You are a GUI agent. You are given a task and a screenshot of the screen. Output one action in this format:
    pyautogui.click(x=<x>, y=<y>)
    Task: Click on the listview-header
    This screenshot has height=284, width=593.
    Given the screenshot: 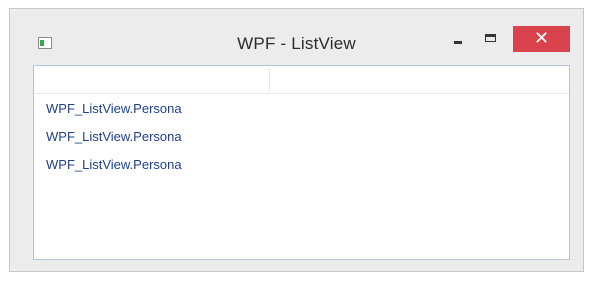 What is the action you would take?
    pyautogui.click(x=301, y=80)
    